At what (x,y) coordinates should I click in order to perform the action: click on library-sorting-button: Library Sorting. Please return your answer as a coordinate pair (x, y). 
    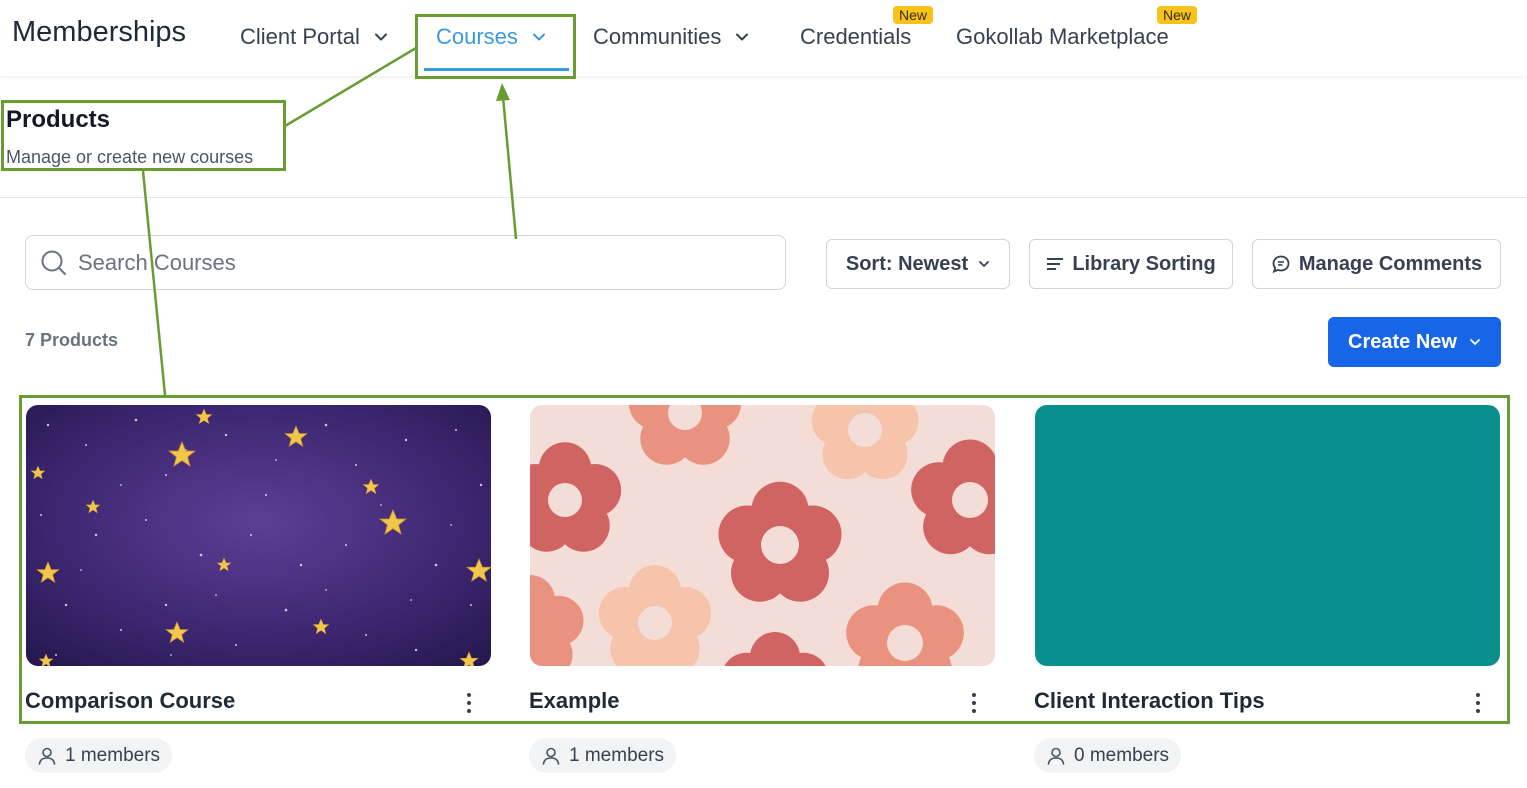
    Looking at the image, I should click on (1131, 264).